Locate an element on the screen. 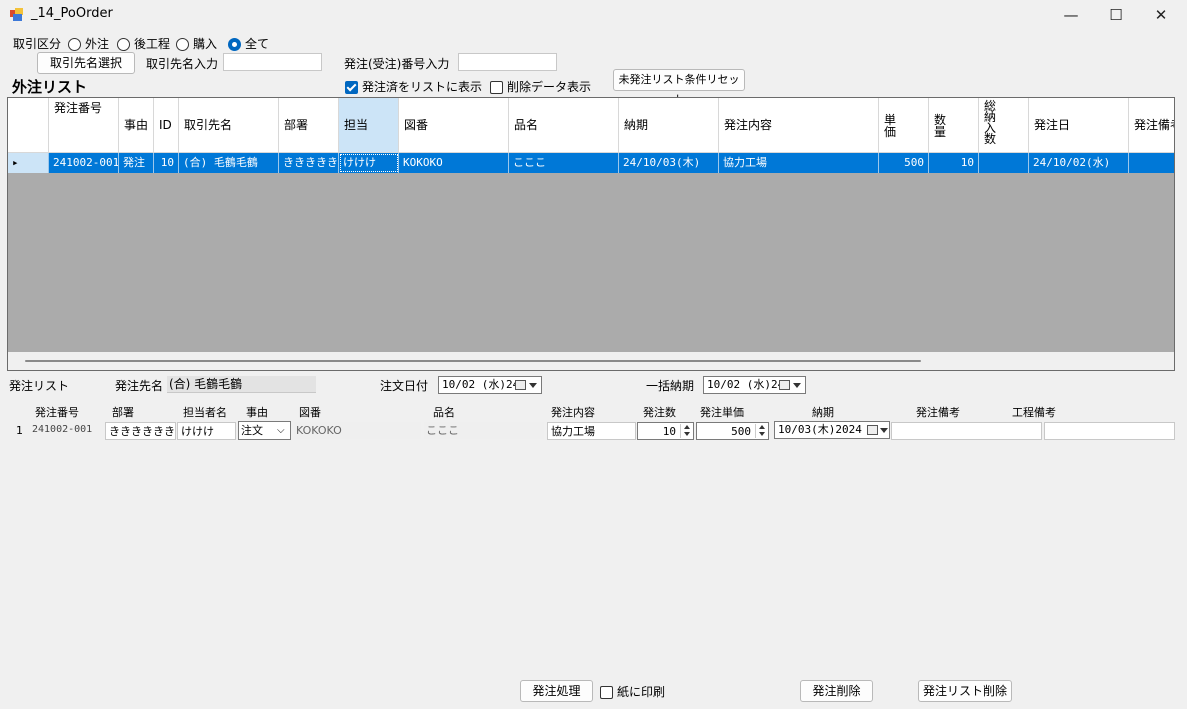 The width and height of the screenshot is (1187, 709). order-client-value: (合) 毛鶴毛鶴 is located at coordinates (241, 384).